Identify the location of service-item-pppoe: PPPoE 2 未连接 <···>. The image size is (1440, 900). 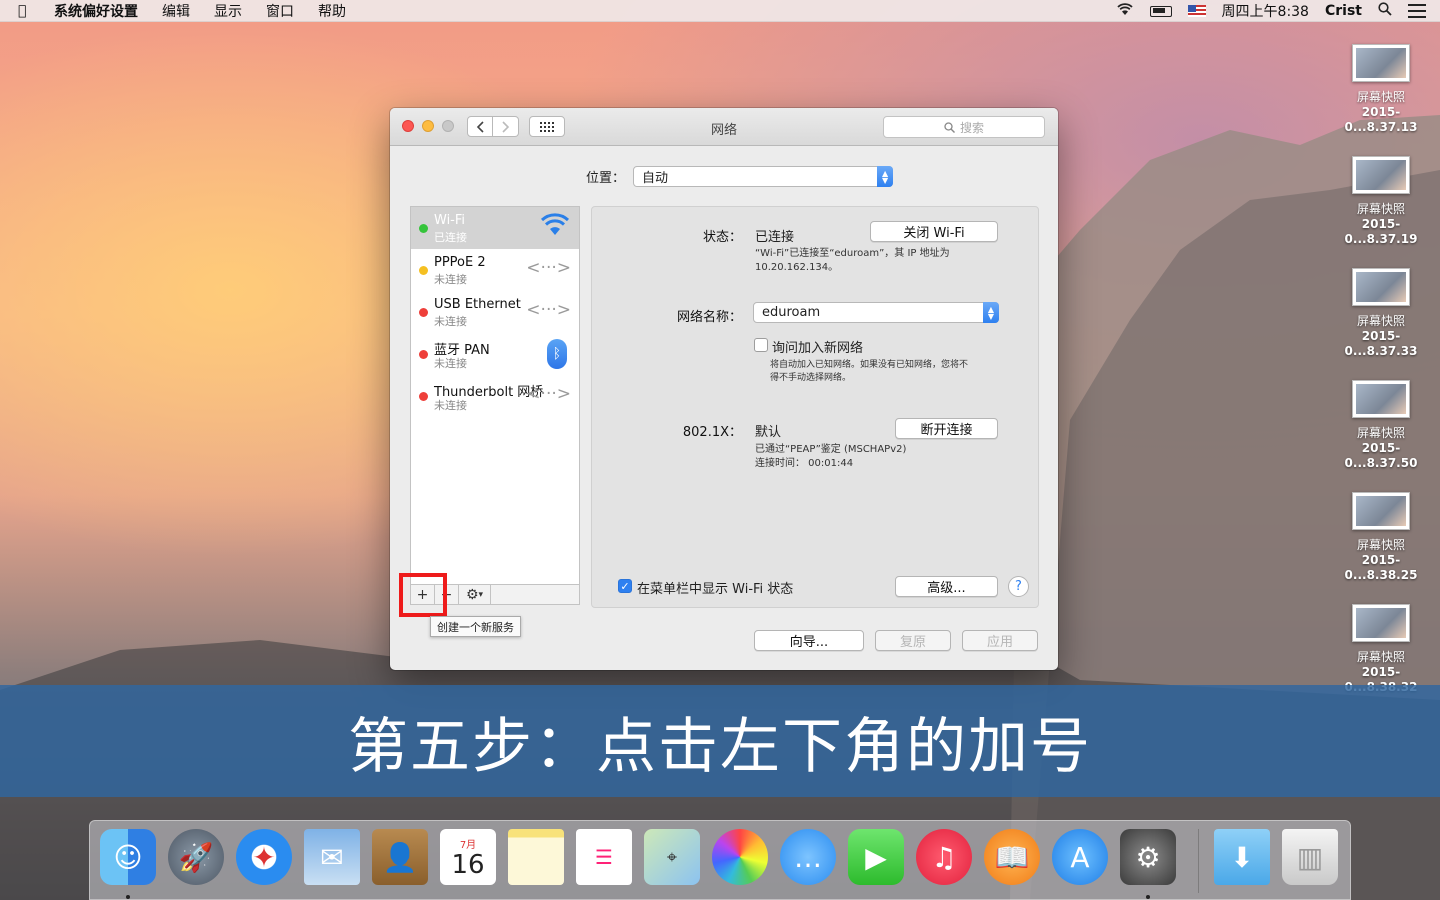
(495, 270).